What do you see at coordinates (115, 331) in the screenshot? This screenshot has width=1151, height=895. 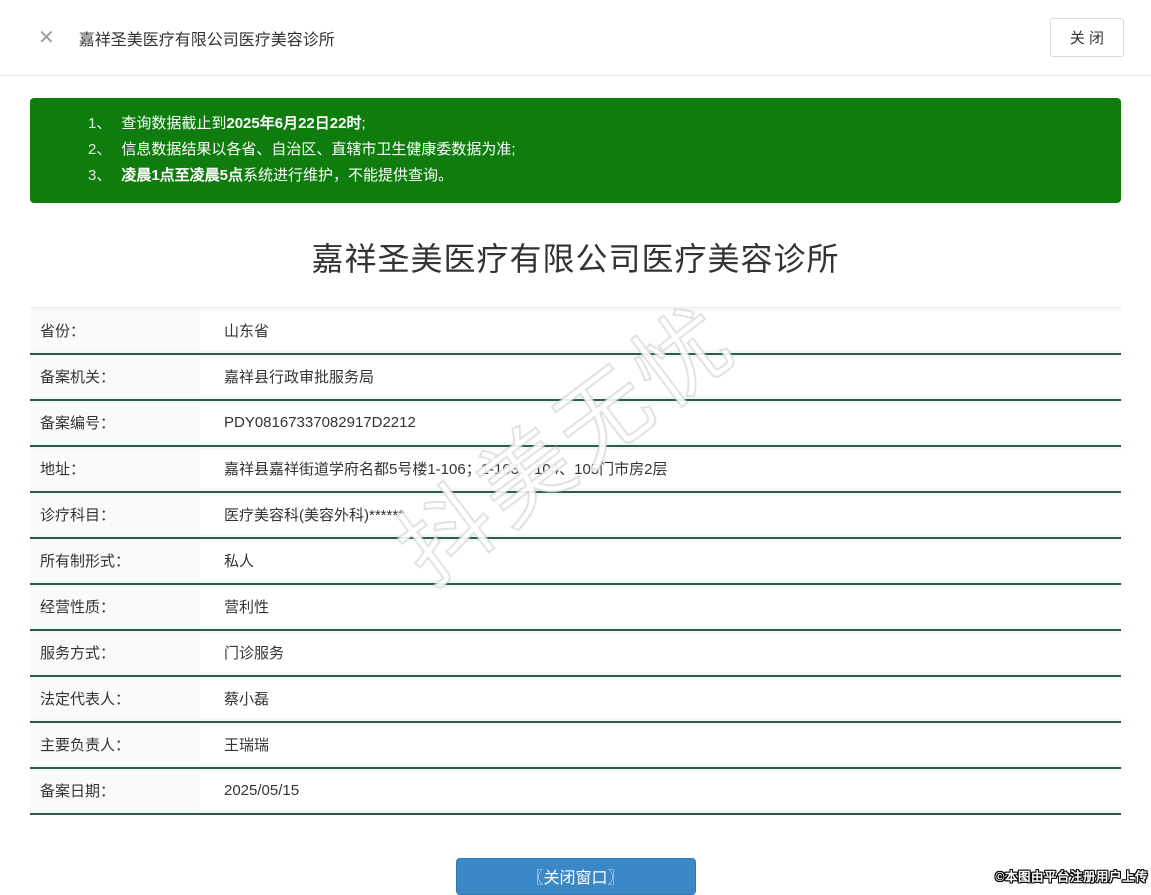 I see `field-label: 省份：` at bounding box center [115, 331].